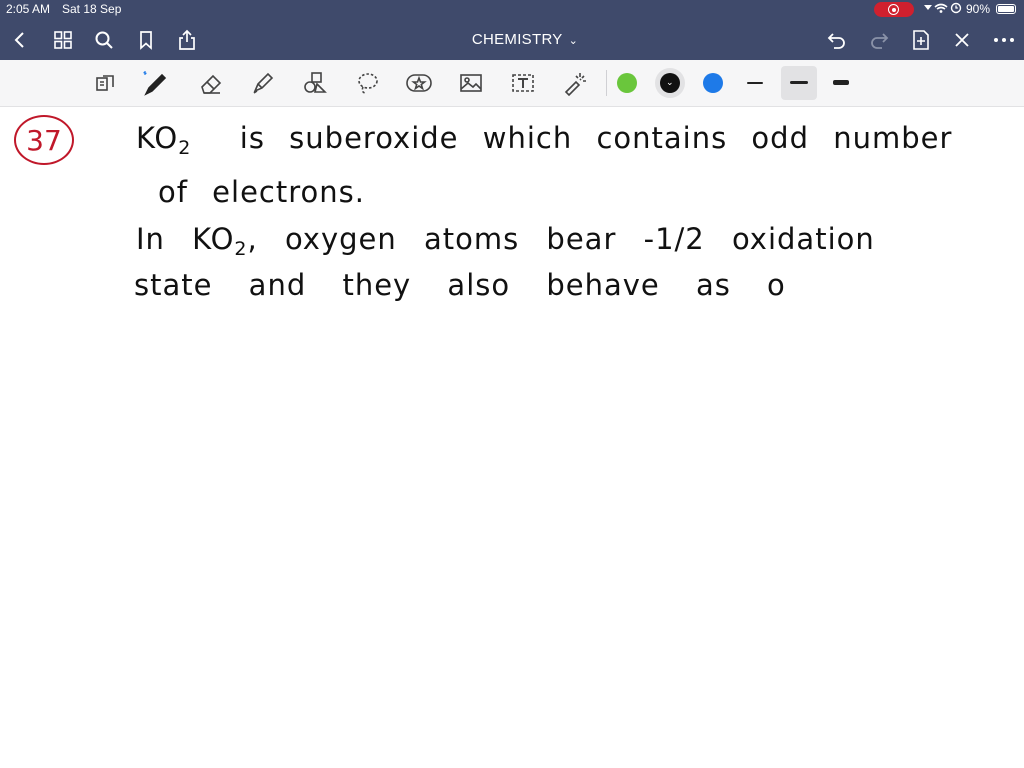 This screenshot has height=768, width=1024. Describe the element at coordinates (28, 9) in the screenshot. I see `status-time: 2:05 AM` at that location.